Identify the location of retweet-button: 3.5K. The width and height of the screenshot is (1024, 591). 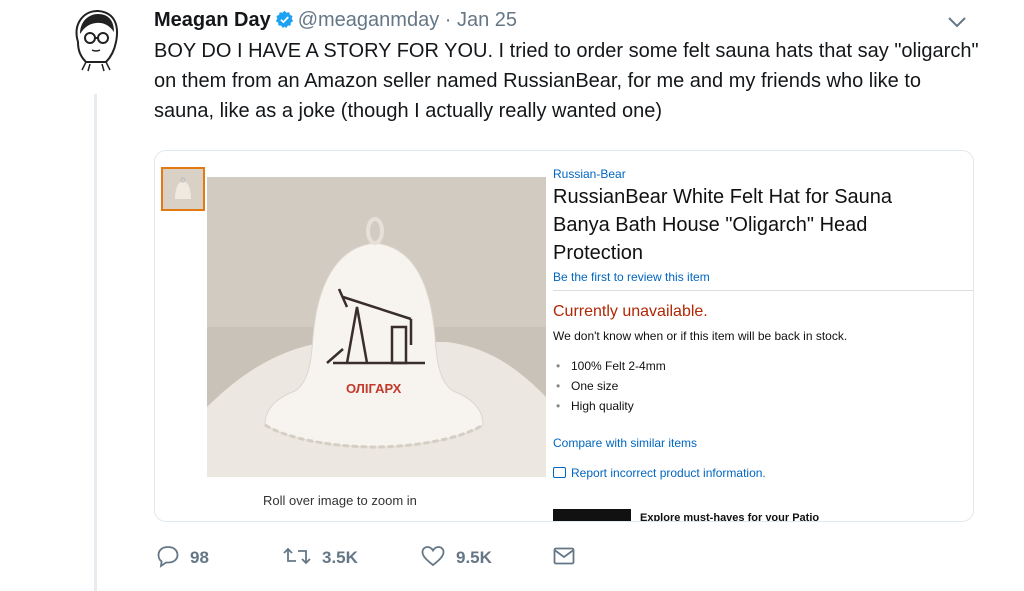
(320, 558).